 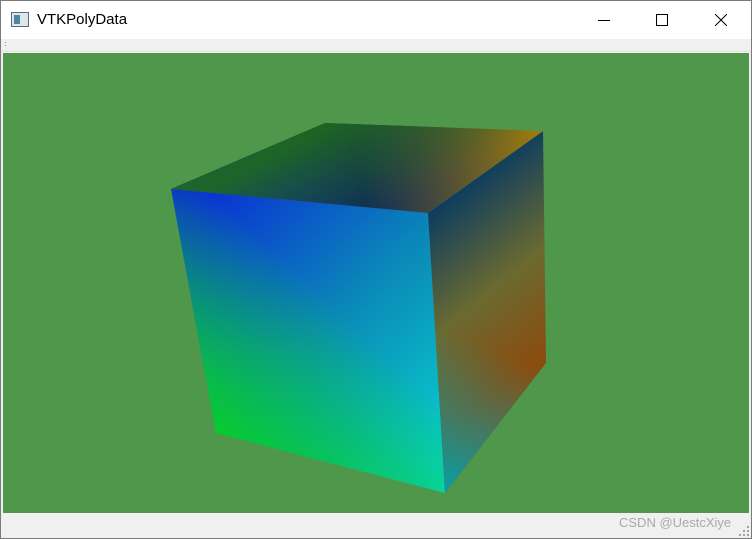 What do you see at coordinates (744, 531) in the screenshot?
I see `resize-grip-icon` at bounding box center [744, 531].